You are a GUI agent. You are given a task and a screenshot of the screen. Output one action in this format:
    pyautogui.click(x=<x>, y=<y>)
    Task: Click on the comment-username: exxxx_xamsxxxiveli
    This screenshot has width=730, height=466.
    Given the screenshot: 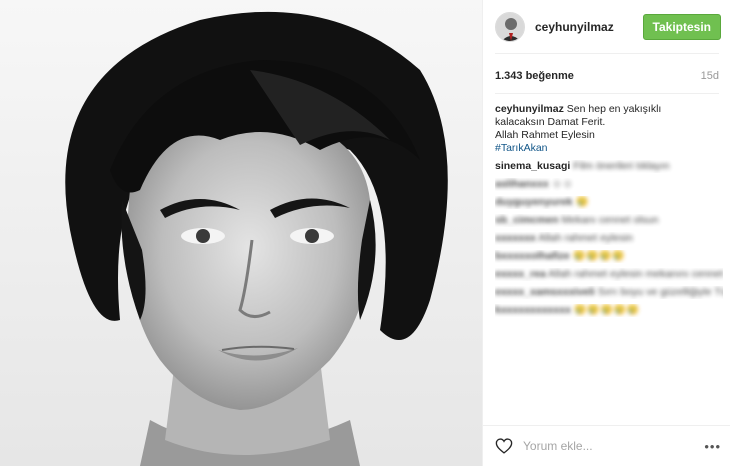 What is the action you would take?
    pyautogui.click(x=545, y=292)
    